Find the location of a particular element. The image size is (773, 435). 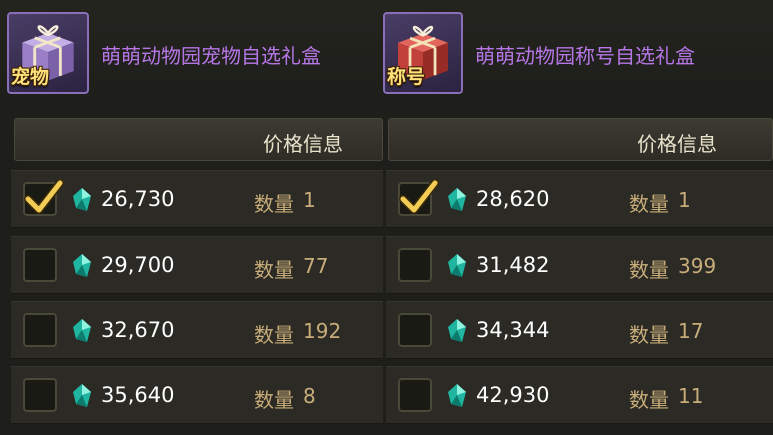

quantity-value: 11 is located at coordinates (691, 396).